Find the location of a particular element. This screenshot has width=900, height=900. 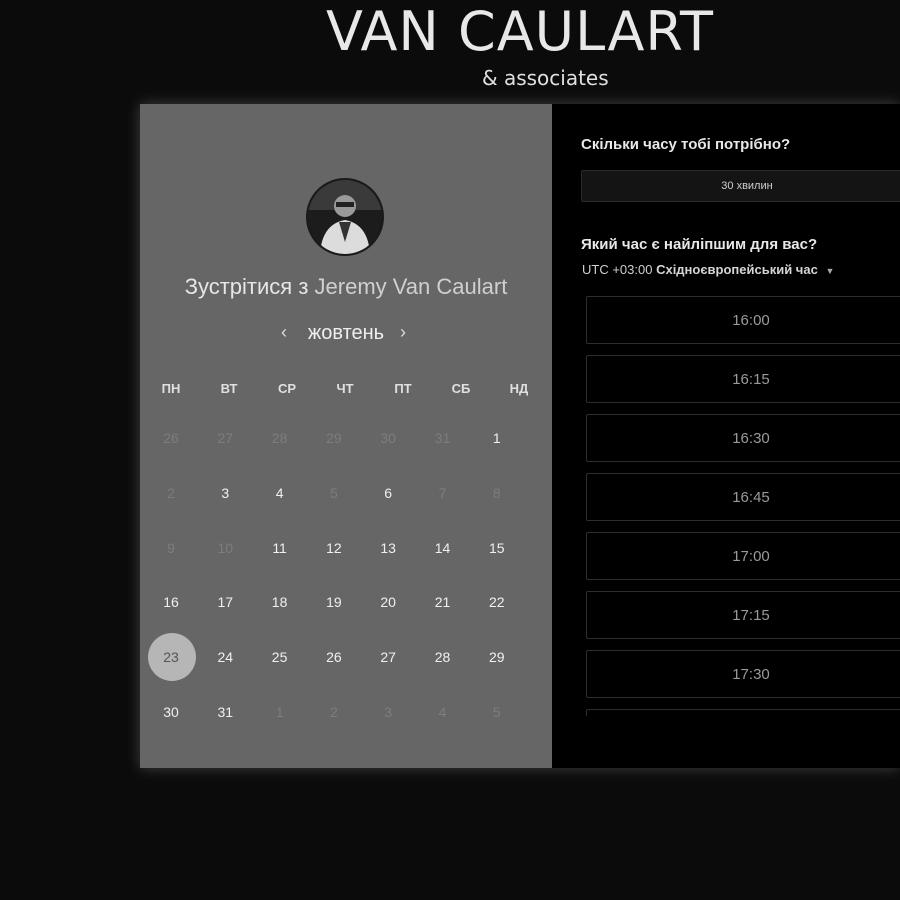

timezone-selector: UTC +03:00 Східноєвропейський час ▼ is located at coordinates (708, 269).